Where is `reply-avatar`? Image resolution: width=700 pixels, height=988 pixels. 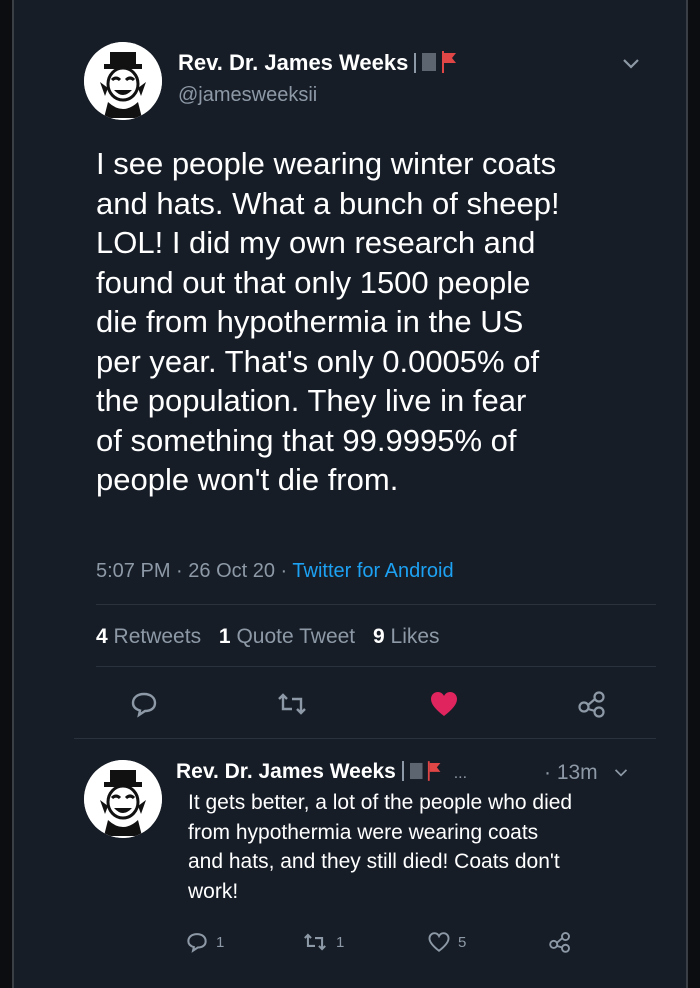
reply-avatar is located at coordinates (123, 799).